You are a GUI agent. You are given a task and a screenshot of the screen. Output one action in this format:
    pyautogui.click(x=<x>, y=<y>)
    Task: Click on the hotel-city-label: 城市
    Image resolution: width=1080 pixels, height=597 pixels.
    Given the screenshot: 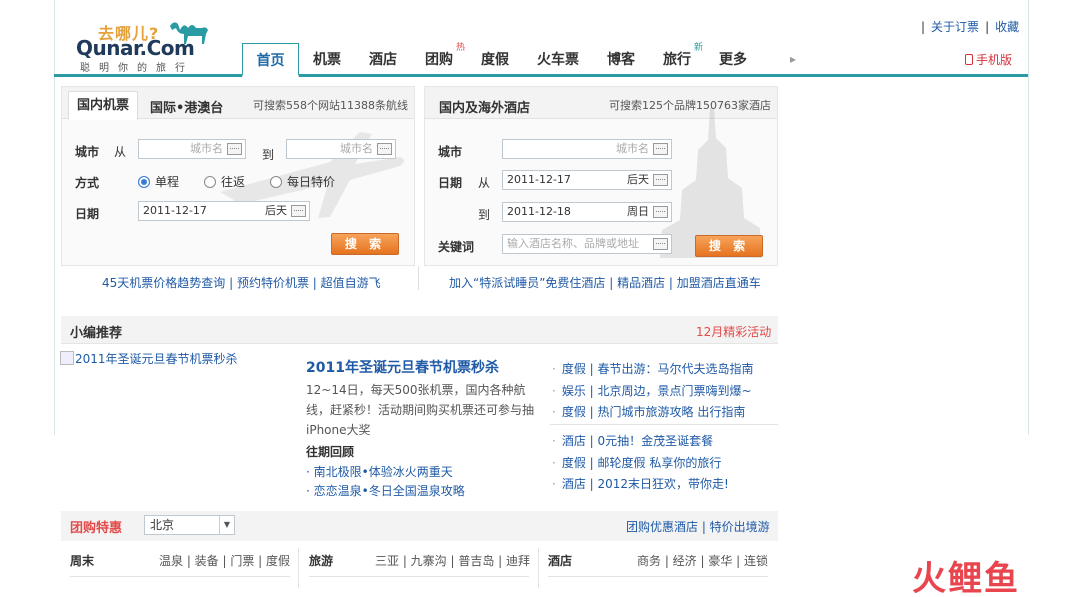 What is the action you would take?
    pyautogui.click(x=450, y=152)
    